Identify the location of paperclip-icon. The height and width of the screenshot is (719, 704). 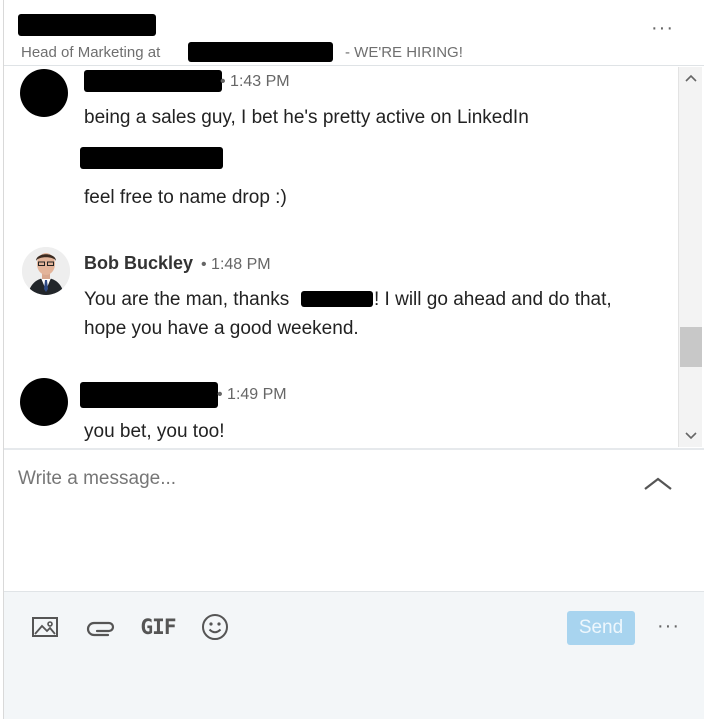
(100, 629).